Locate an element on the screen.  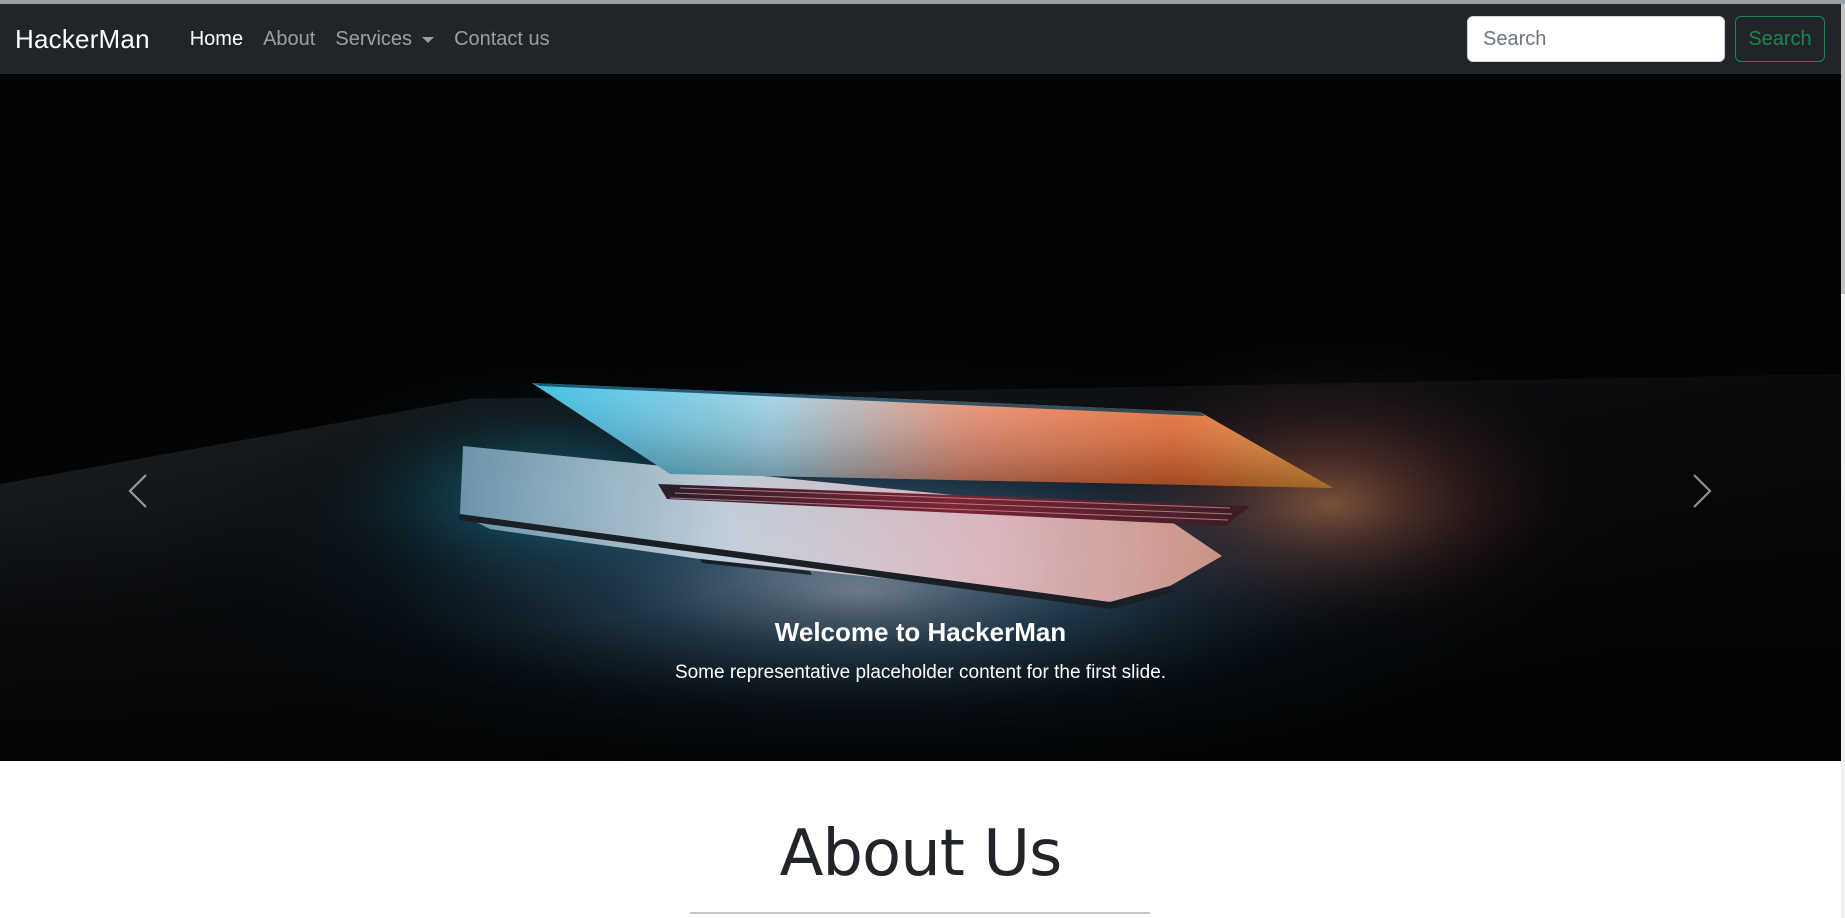
carousel-next-button is located at coordinates (1702, 491).